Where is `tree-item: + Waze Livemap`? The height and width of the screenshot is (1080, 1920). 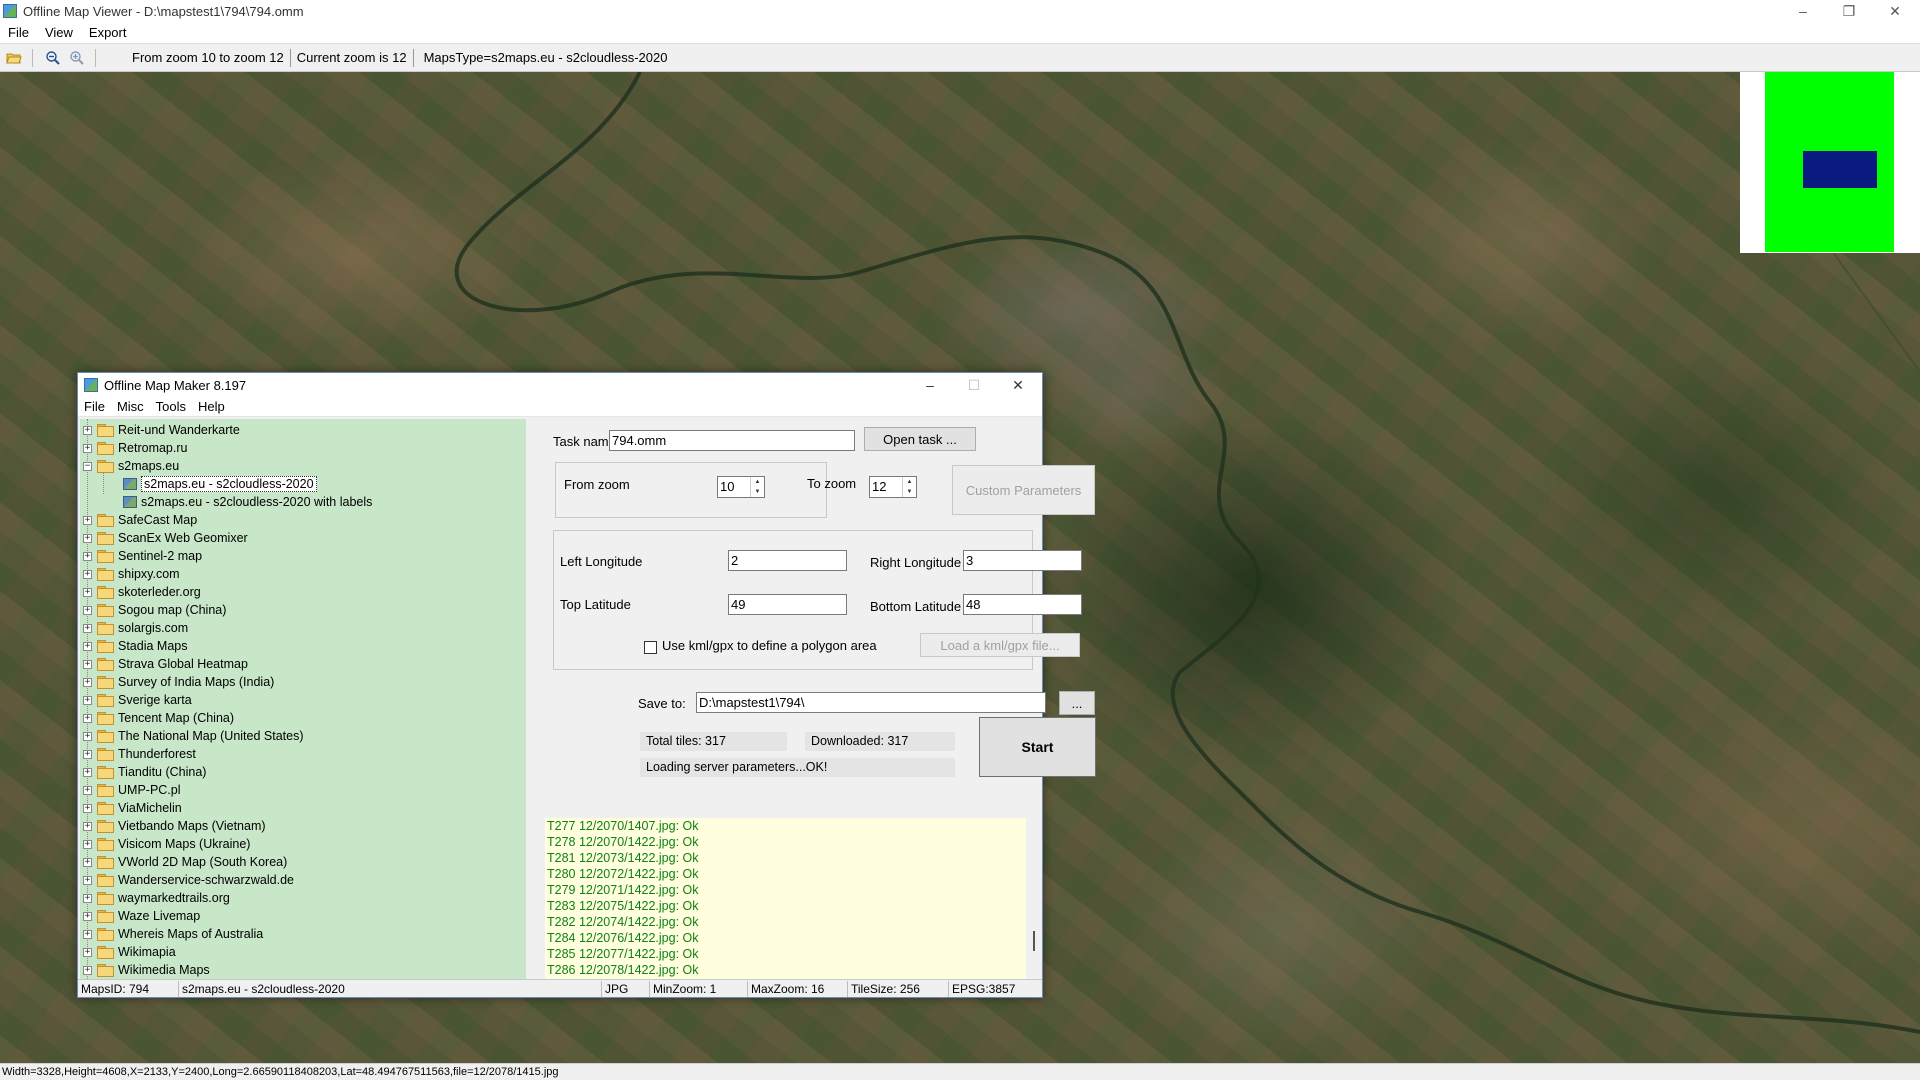 tree-item: + Waze Livemap is located at coordinates (141, 916).